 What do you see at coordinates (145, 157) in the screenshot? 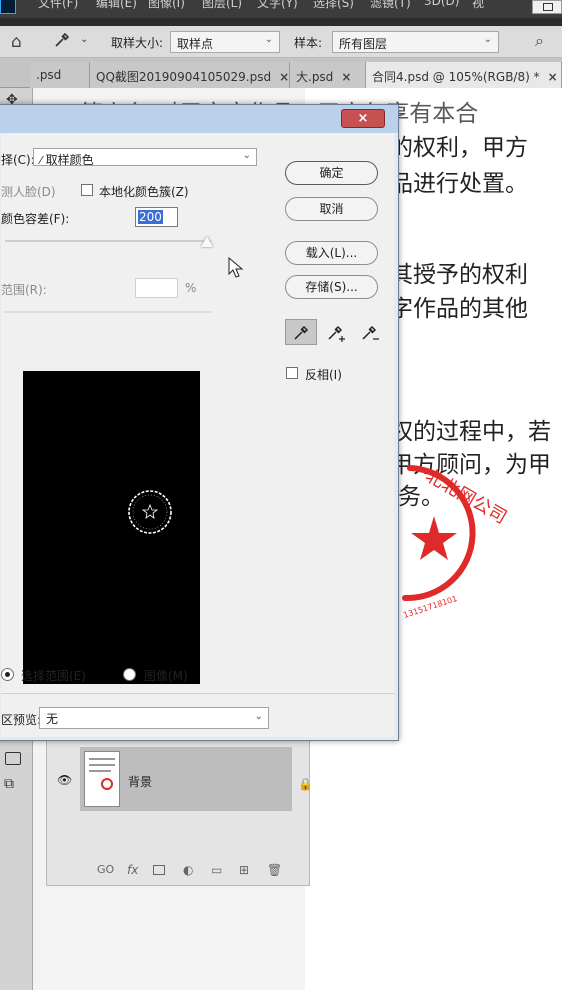
I see `select-combo: ⁄ 取样颜色 ⌄` at bounding box center [145, 157].